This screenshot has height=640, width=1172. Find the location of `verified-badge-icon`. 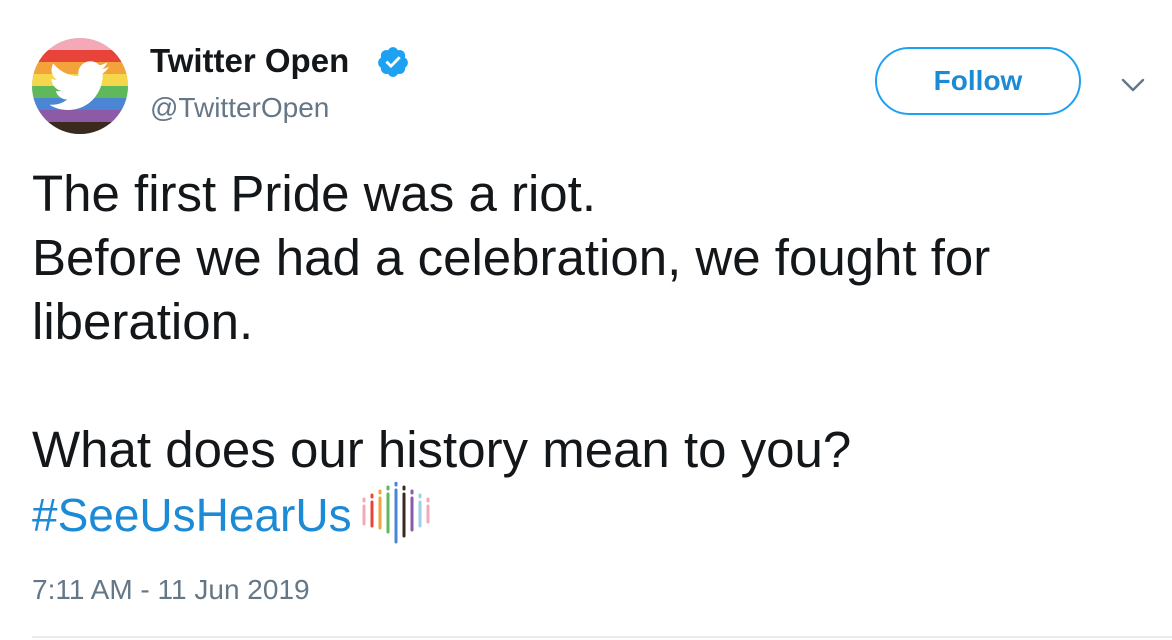

verified-badge-icon is located at coordinates (393, 62).